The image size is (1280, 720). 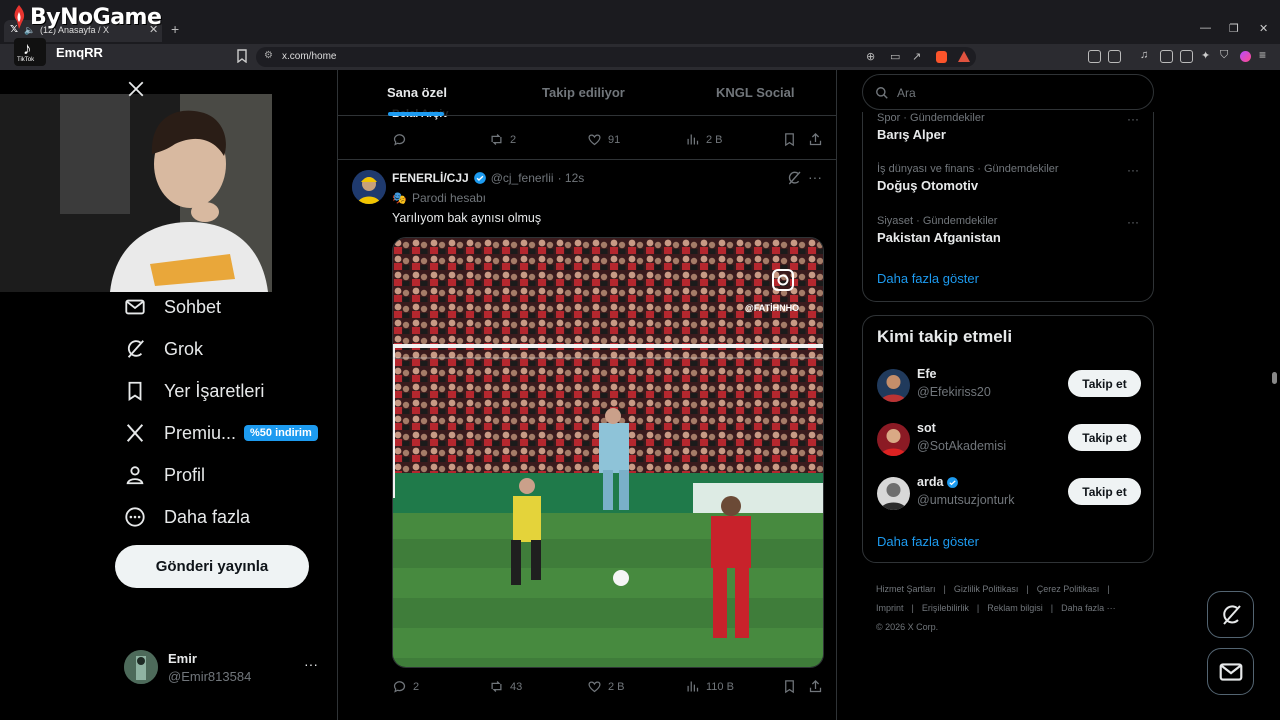 I want to click on parody-label: 🎭 Parodi hesabı, so click(x=439, y=198).